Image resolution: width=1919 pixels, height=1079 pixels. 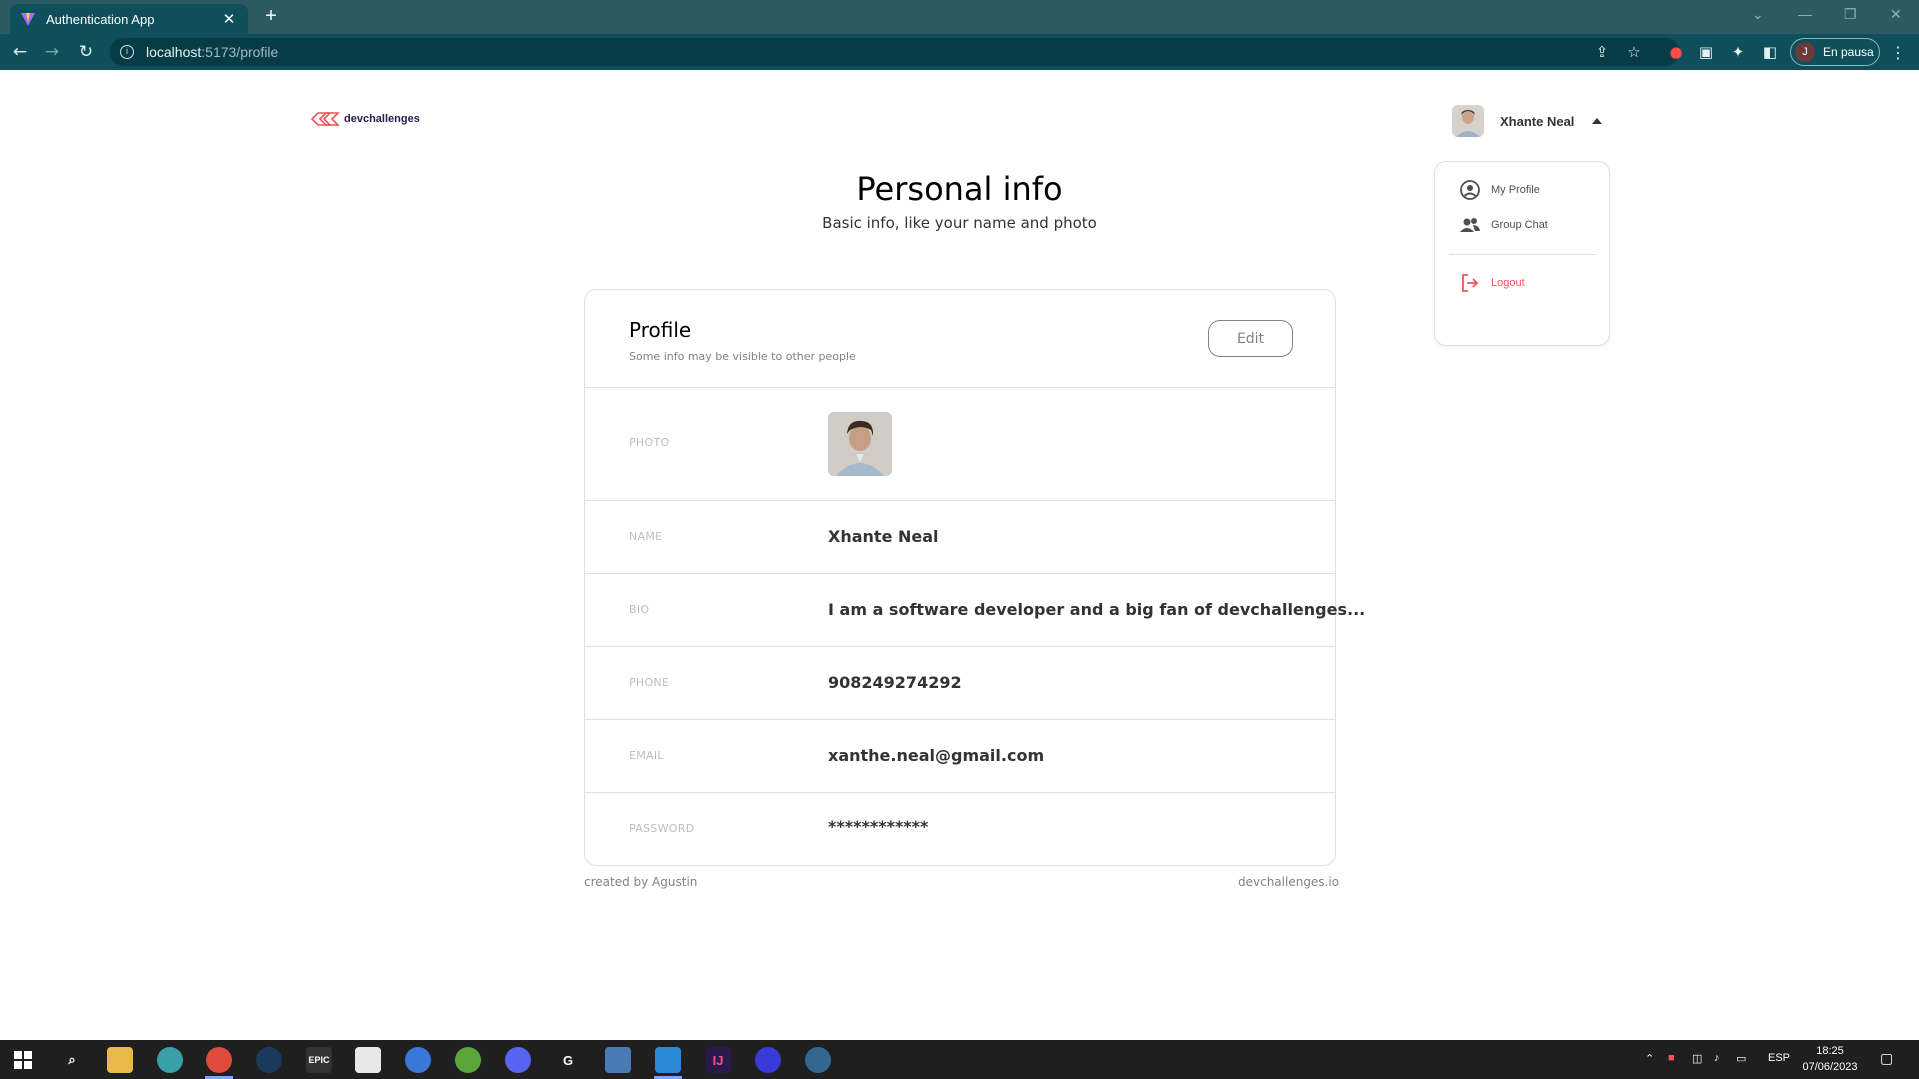 I want to click on discord-icon, so click(x=518, y=1060).